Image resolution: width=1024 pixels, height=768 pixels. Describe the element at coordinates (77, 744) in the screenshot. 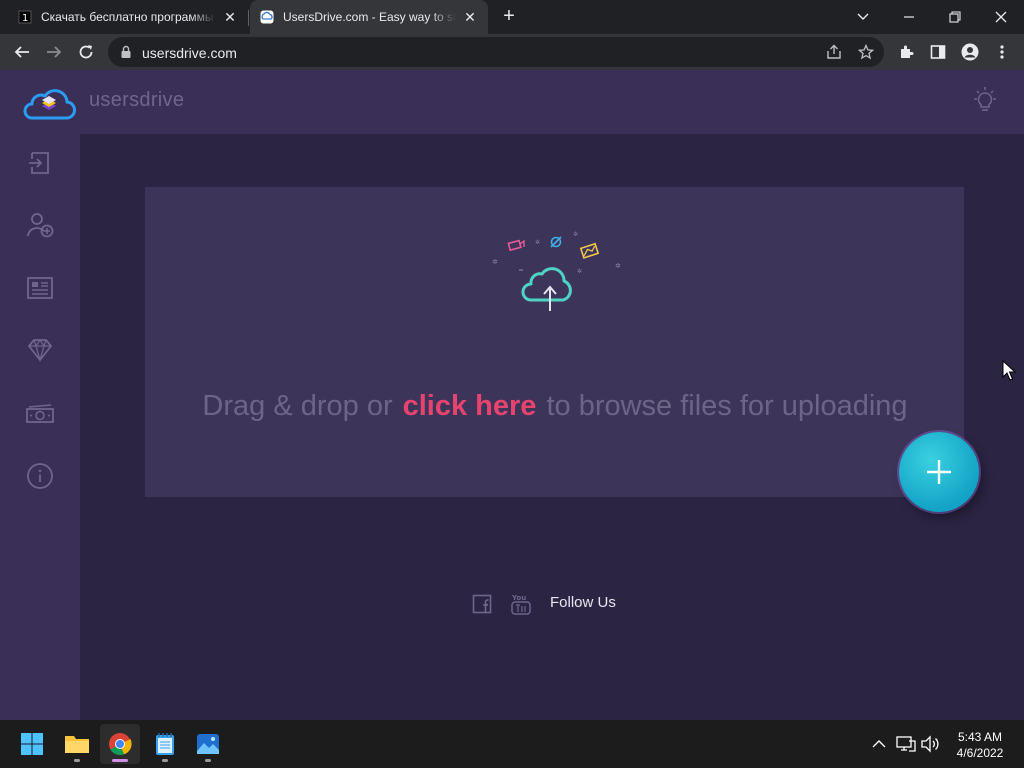

I see `file-explorer-icon` at that location.